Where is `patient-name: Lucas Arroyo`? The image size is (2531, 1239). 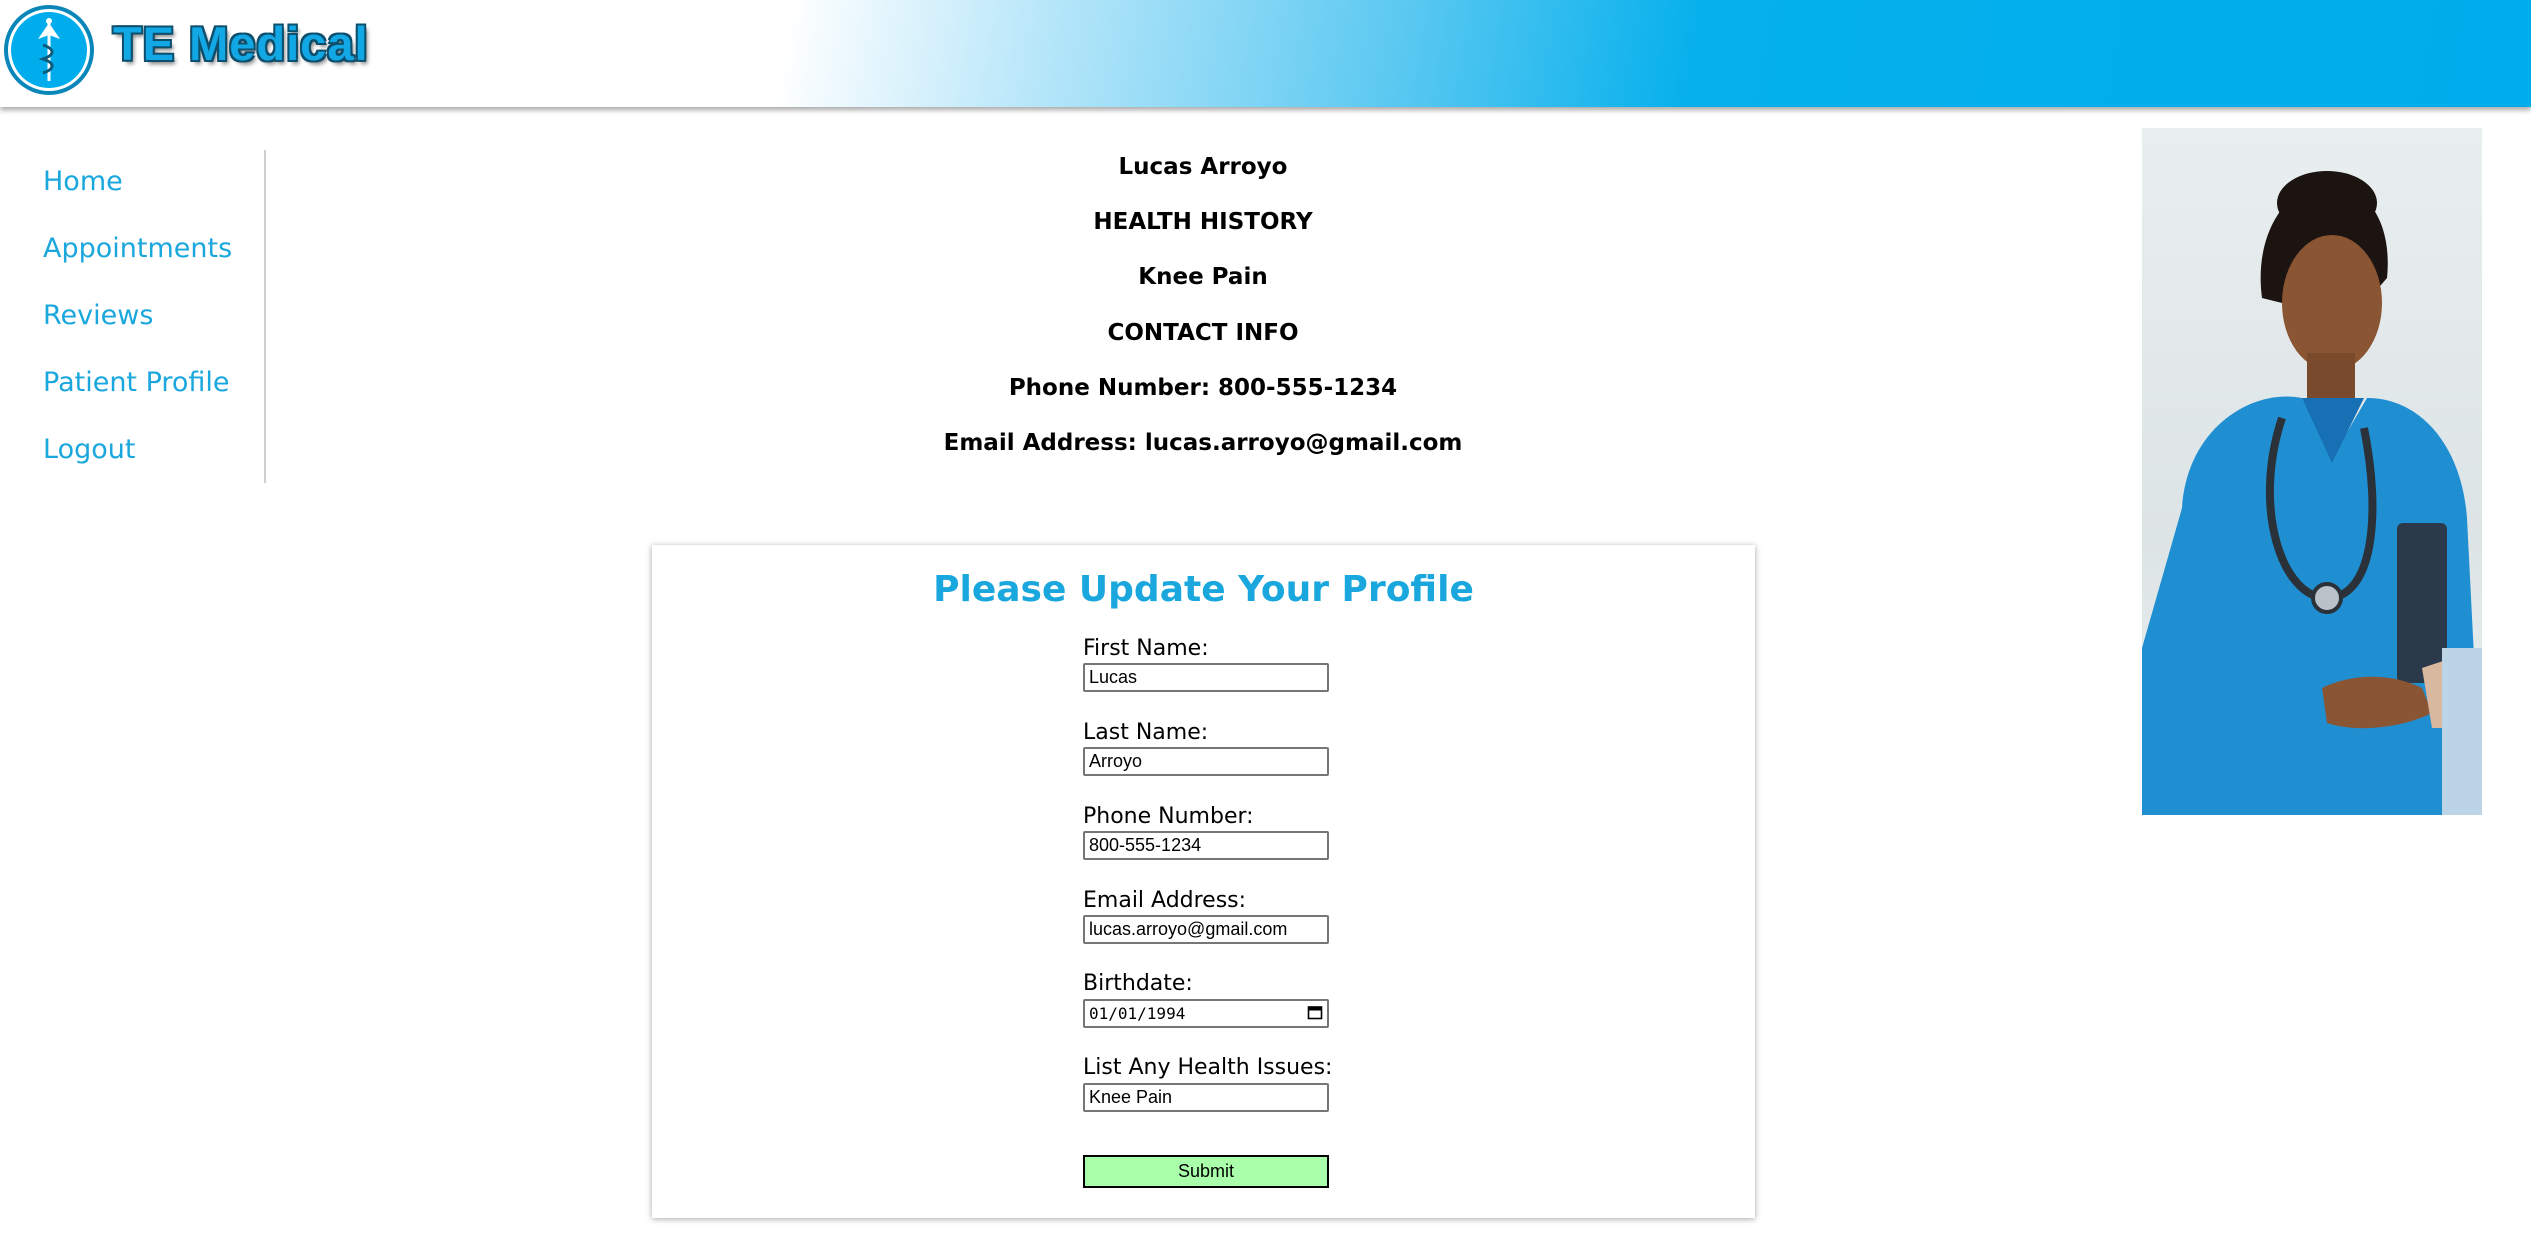 patient-name: Lucas Arroyo is located at coordinates (1203, 167).